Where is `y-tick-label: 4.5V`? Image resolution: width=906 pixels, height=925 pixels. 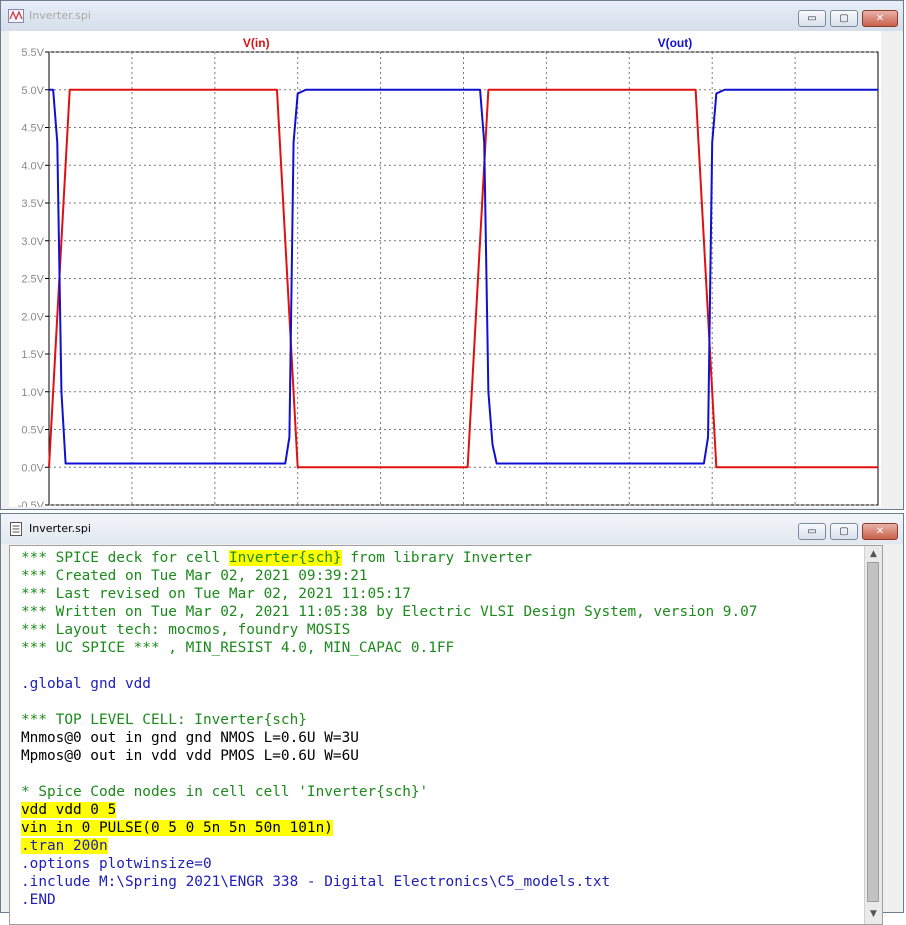
y-tick-label: 4.5V is located at coordinates (32, 129).